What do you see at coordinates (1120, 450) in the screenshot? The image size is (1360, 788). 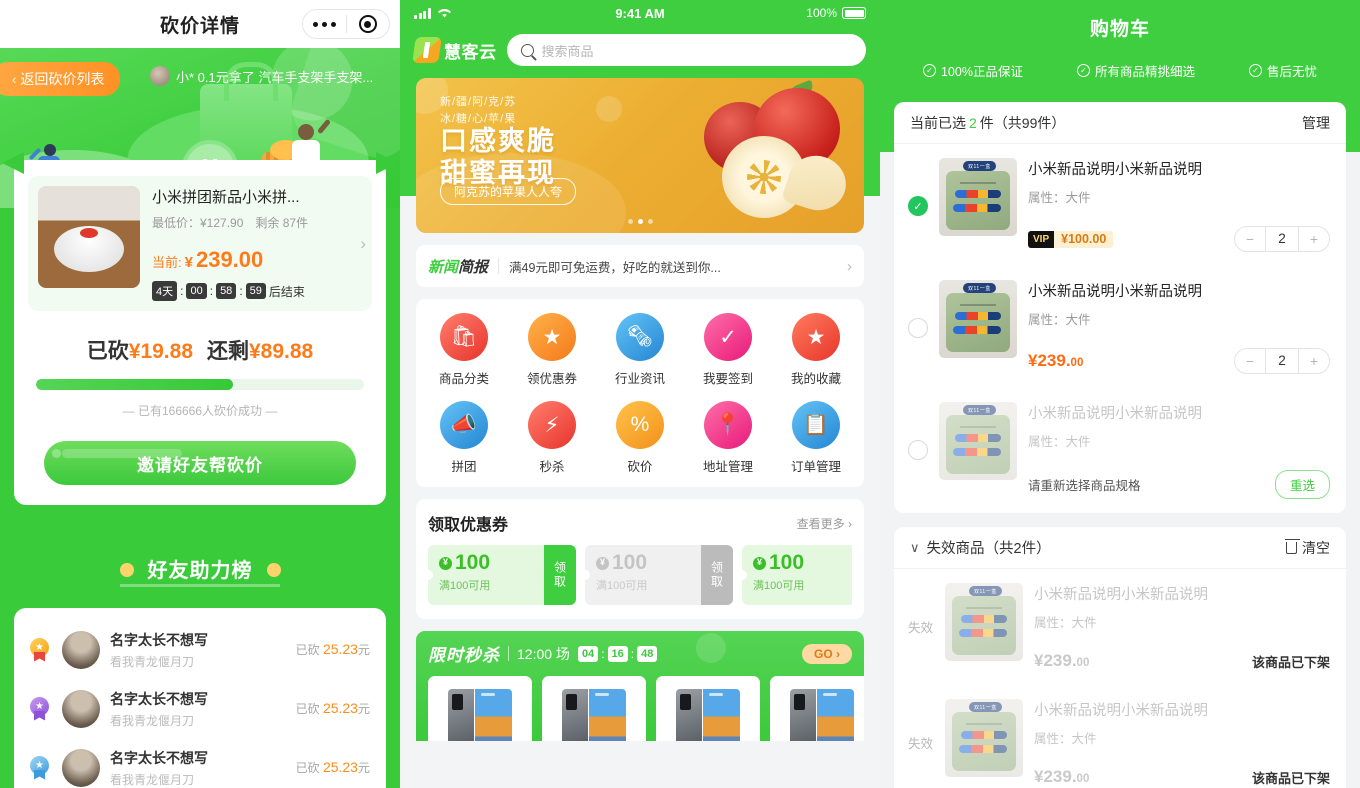 I see `cart-item-row: 双11一盒 小米新品说明小米新品说明 属性：大件 请重新选择商品规格 重选` at bounding box center [1120, 450].